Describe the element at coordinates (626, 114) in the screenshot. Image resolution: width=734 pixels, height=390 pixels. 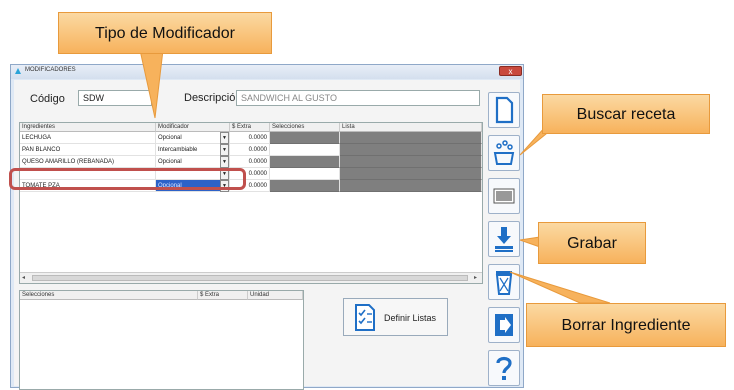
I see `callout-buscar-receta: Buscar receta` at that location.